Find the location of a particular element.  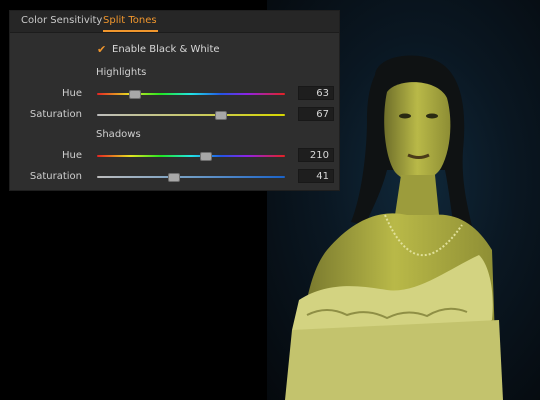

shadows-hue-value: 210 is located at coordinates (316, 155).